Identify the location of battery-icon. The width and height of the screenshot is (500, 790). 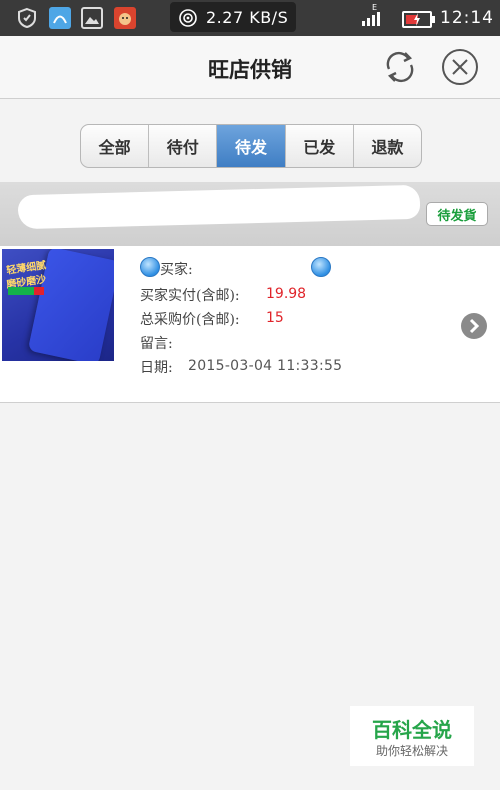
(418, 19).